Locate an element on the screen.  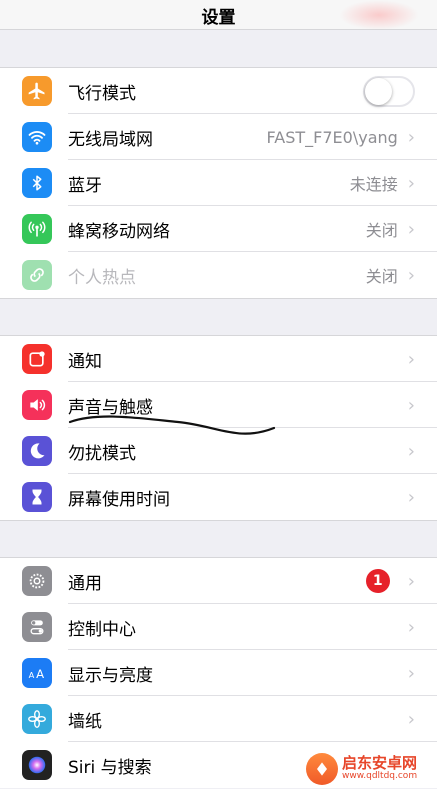
cellular-icon is located at coordinates (37, 229).